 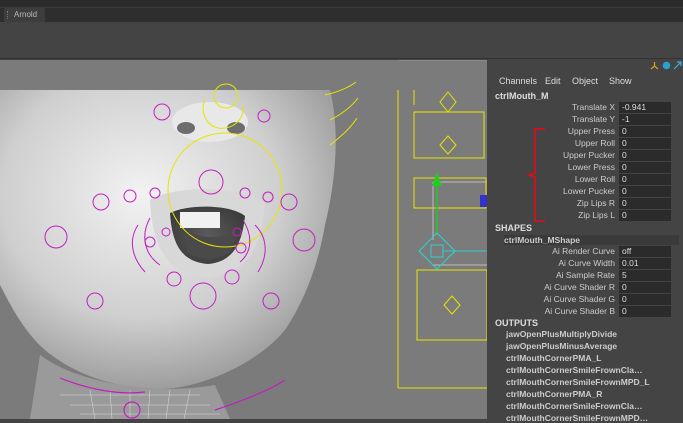 I want to click on channel-label: Ai Curve Shader R, so click(x=579, y=287).